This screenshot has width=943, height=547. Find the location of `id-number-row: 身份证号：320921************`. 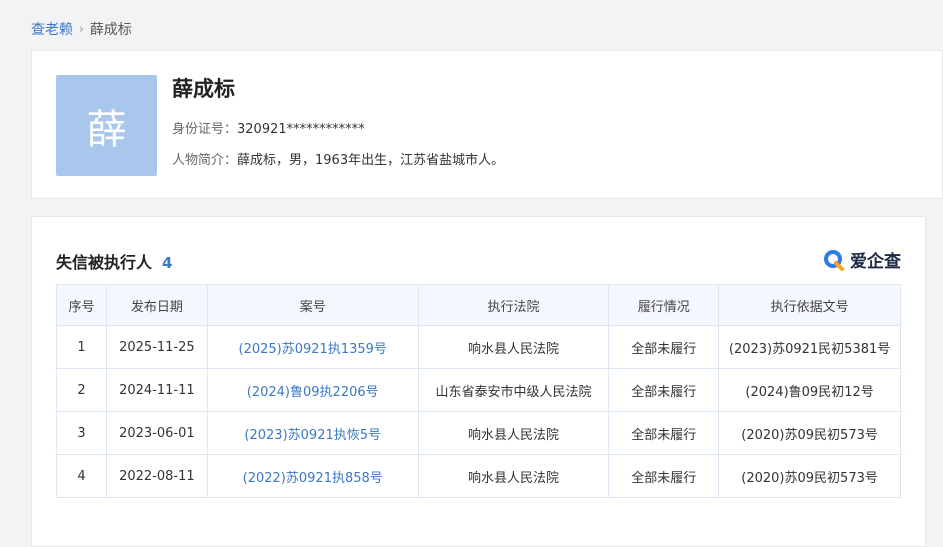

id-number-row: 身份证号：320921************ is located at coordinates (268, 127).